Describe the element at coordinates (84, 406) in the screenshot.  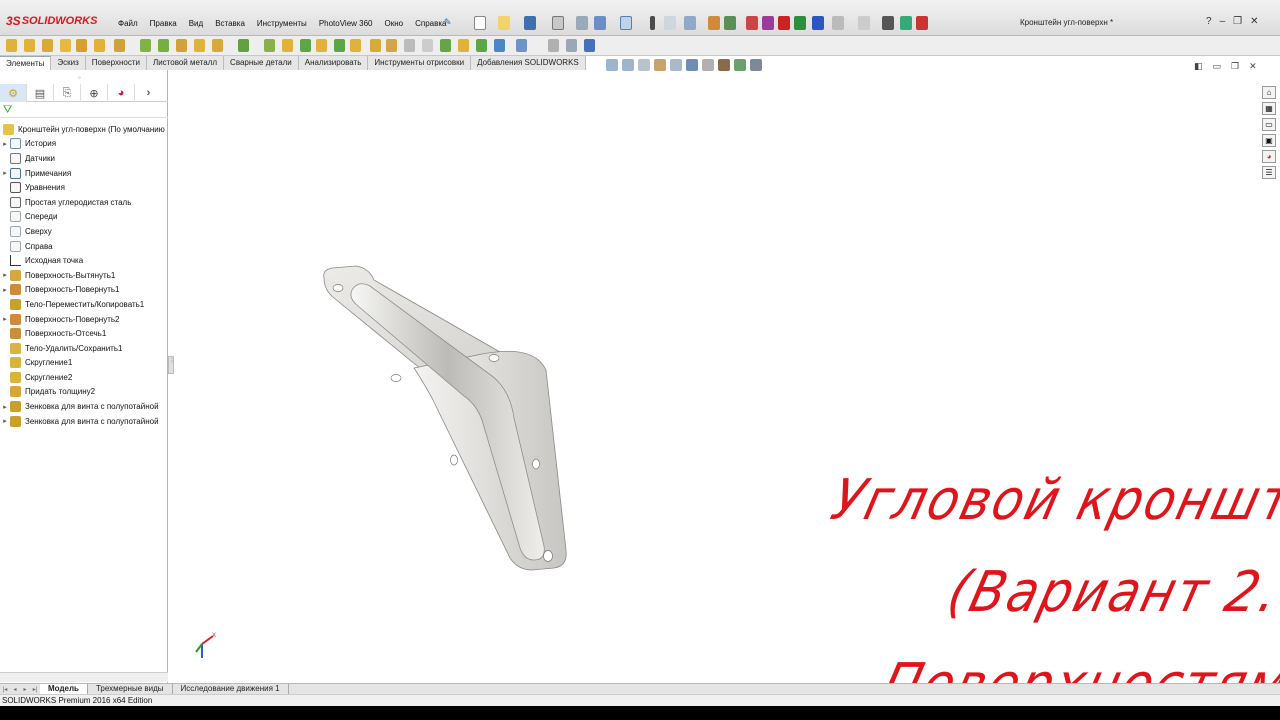
I see `tree-item: ▸ Зенковка для винта с полупотайной` at that location.